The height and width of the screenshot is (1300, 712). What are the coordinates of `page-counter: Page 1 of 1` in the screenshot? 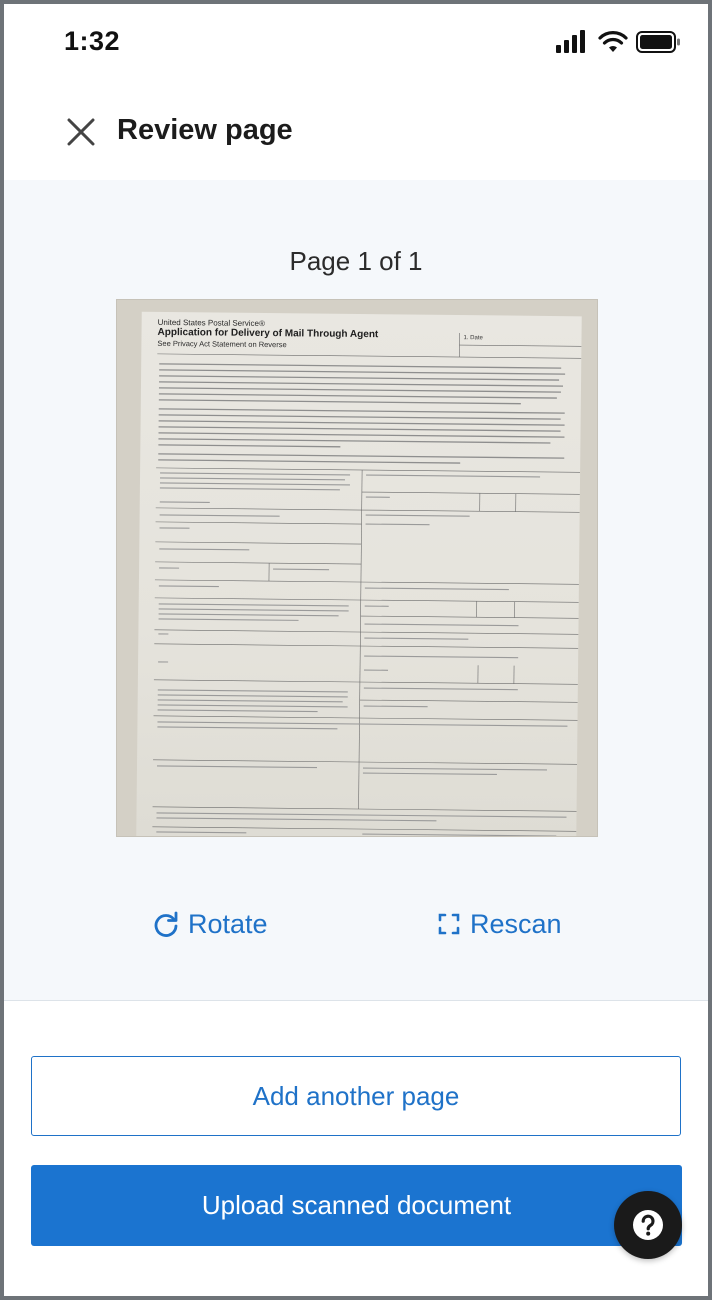 It's located at (356, 261).